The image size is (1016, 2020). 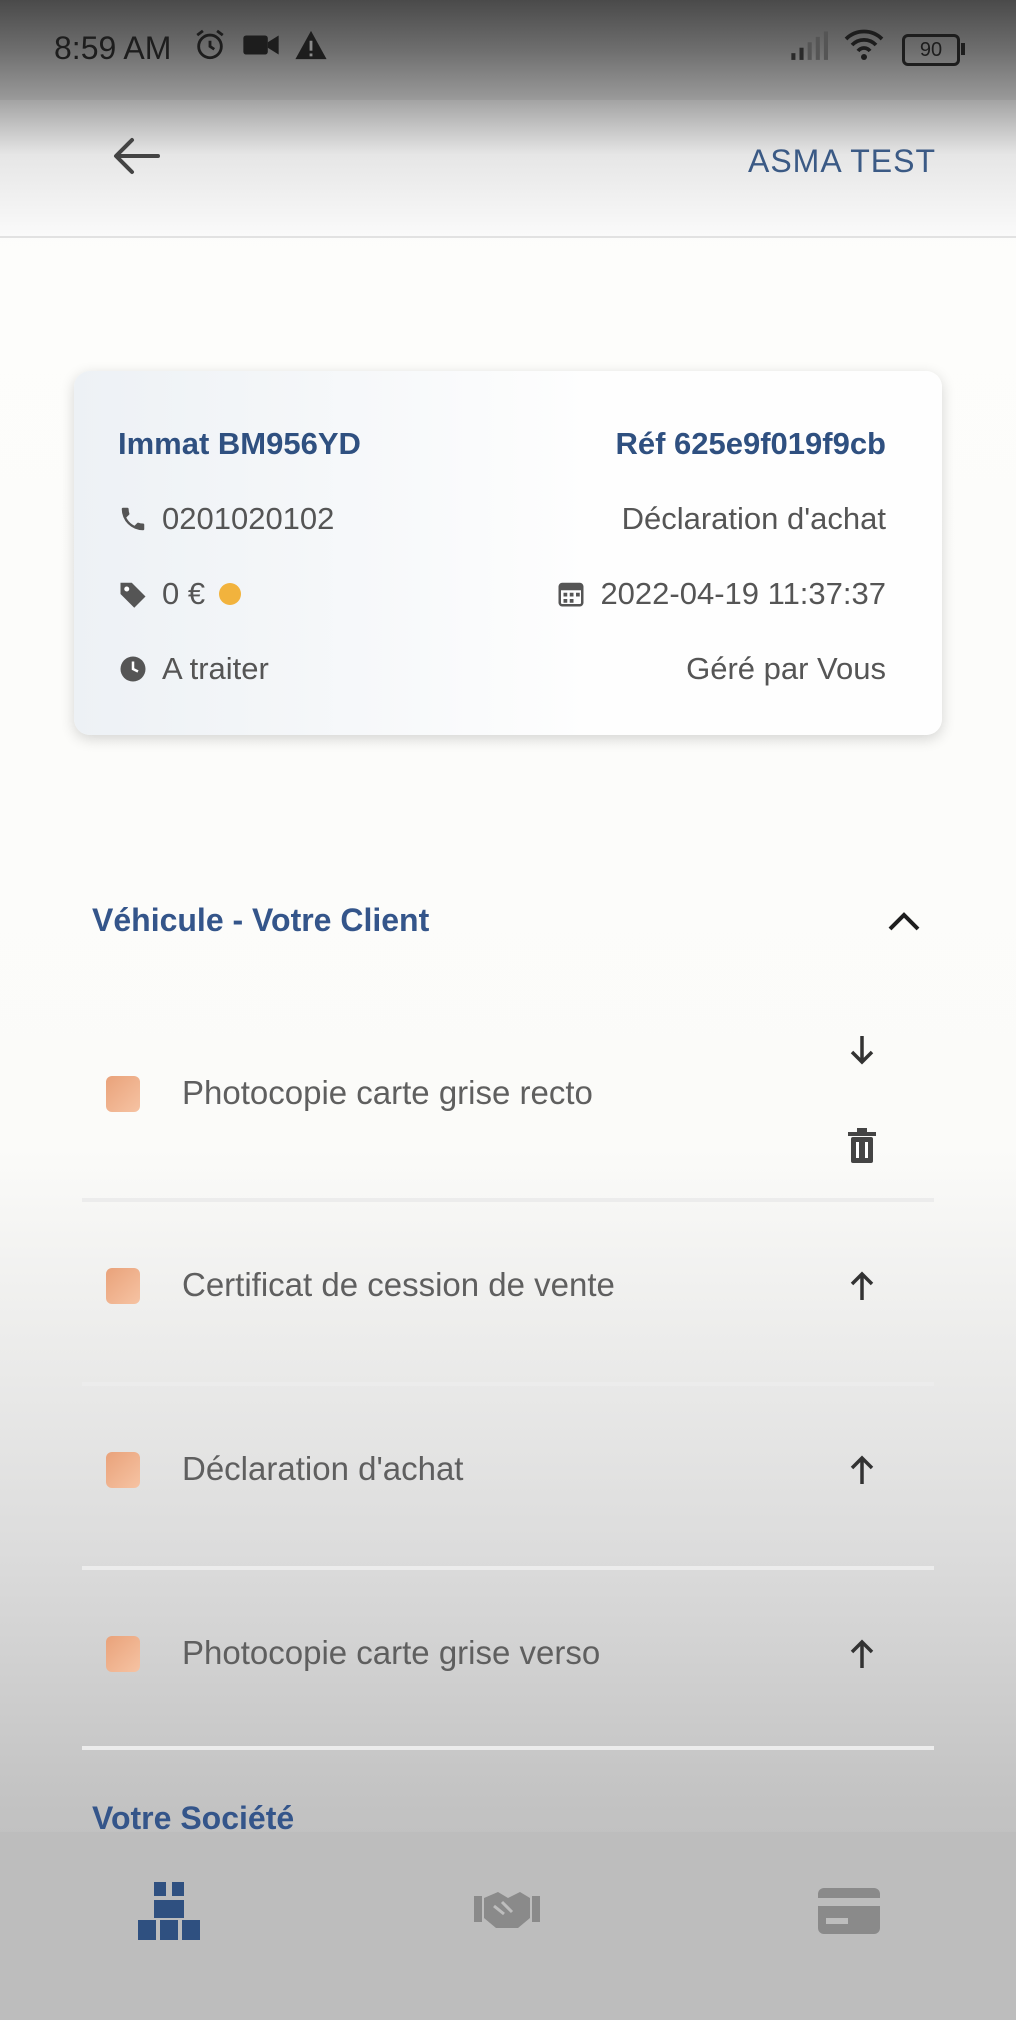 I want to click on handshake-icon, so click(x=507, y=1911).